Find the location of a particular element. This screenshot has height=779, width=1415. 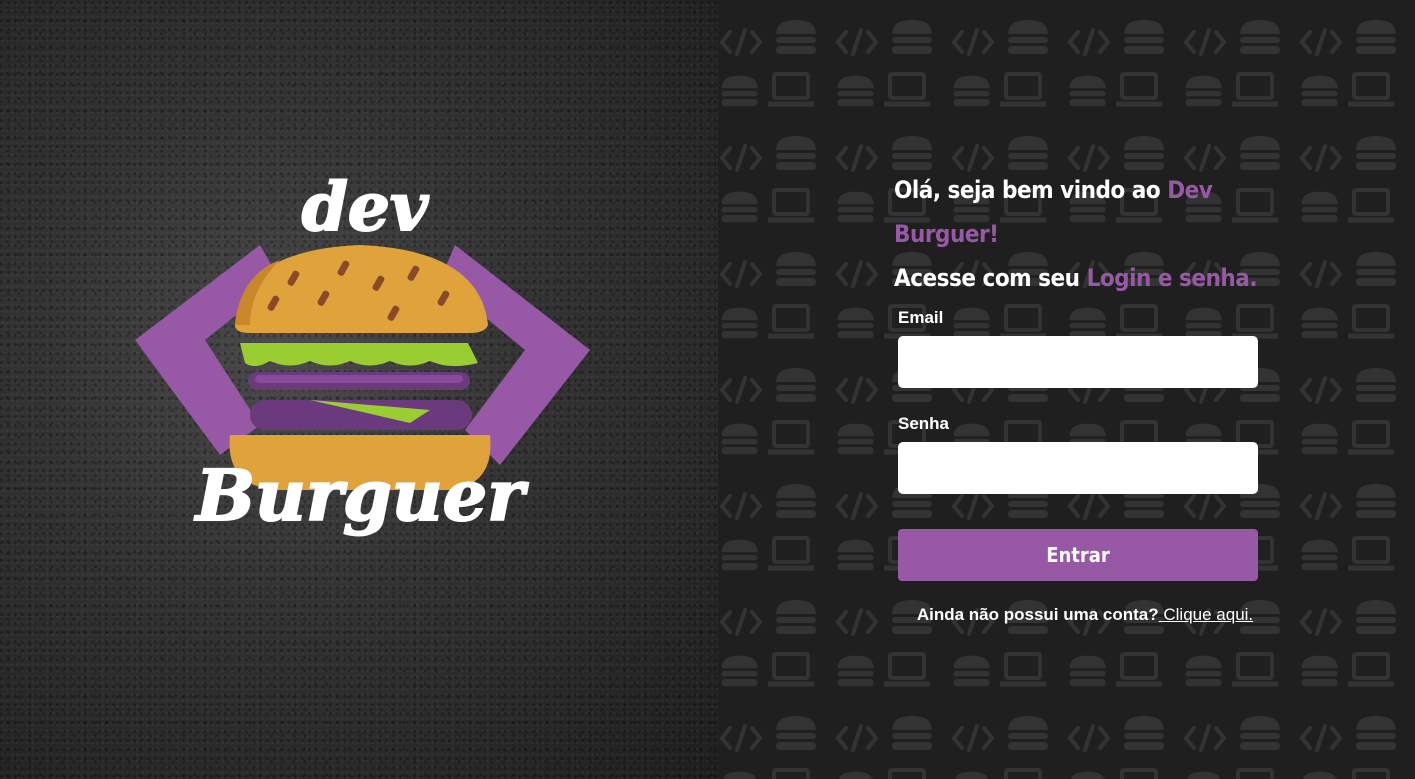

signup-prompt: Ainda não possui uma conta? Clique aqui. is located at coordinates (1085, 615).